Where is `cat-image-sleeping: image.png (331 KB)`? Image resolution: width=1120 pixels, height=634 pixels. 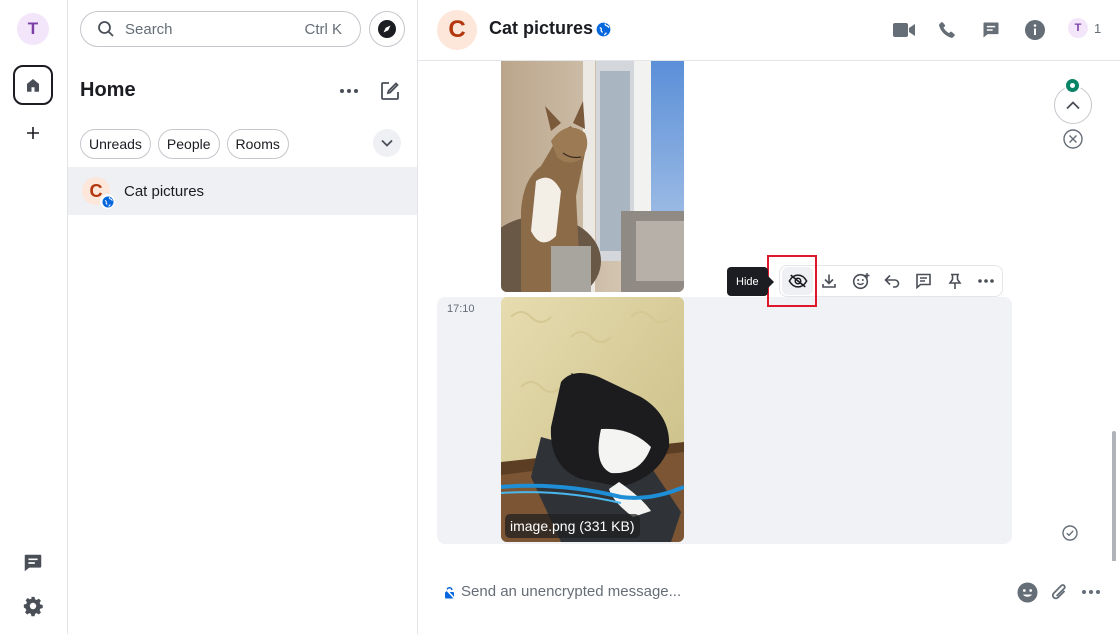 cat-image-sleeping: image.png (331 KB) is located at coordinates (592, 419).